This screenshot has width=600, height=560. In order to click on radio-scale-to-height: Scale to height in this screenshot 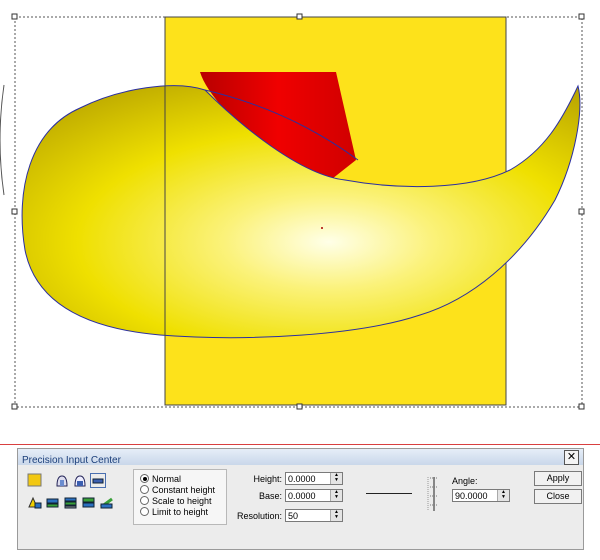, I will do `click(176, 501)`.